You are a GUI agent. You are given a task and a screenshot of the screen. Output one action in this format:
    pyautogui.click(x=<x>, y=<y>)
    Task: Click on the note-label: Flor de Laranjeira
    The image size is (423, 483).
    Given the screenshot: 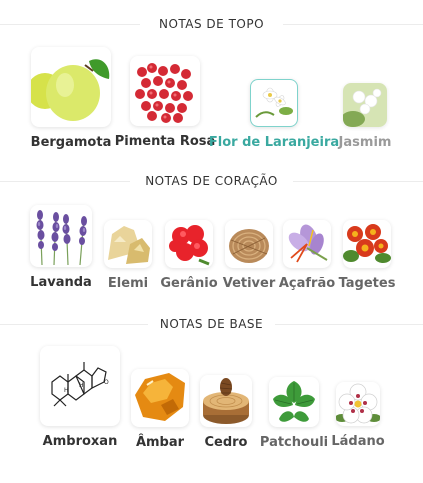 What is the action you would take?
    pyautogui.click(x=274, y=142)
    